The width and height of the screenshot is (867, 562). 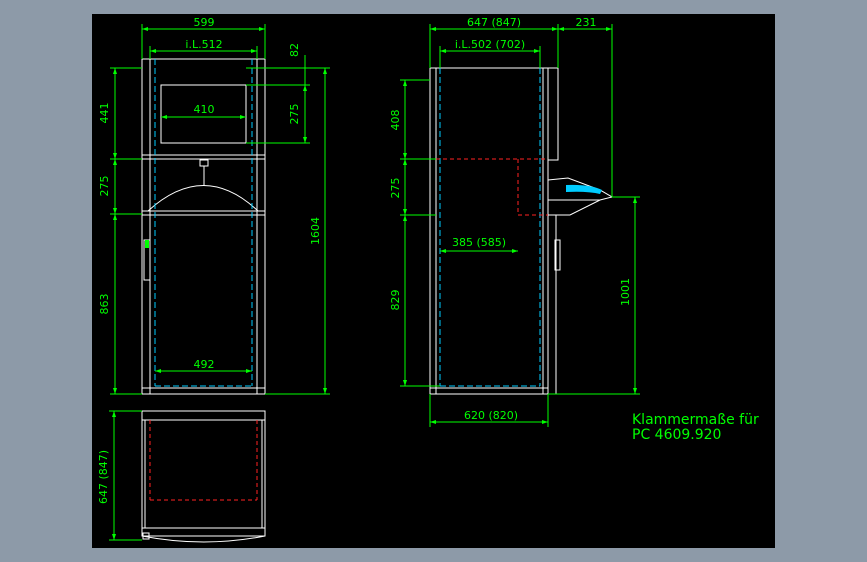 I want to click on drawing-note: Klammermaße für PC 4609.920, so click(x=695, y=427).